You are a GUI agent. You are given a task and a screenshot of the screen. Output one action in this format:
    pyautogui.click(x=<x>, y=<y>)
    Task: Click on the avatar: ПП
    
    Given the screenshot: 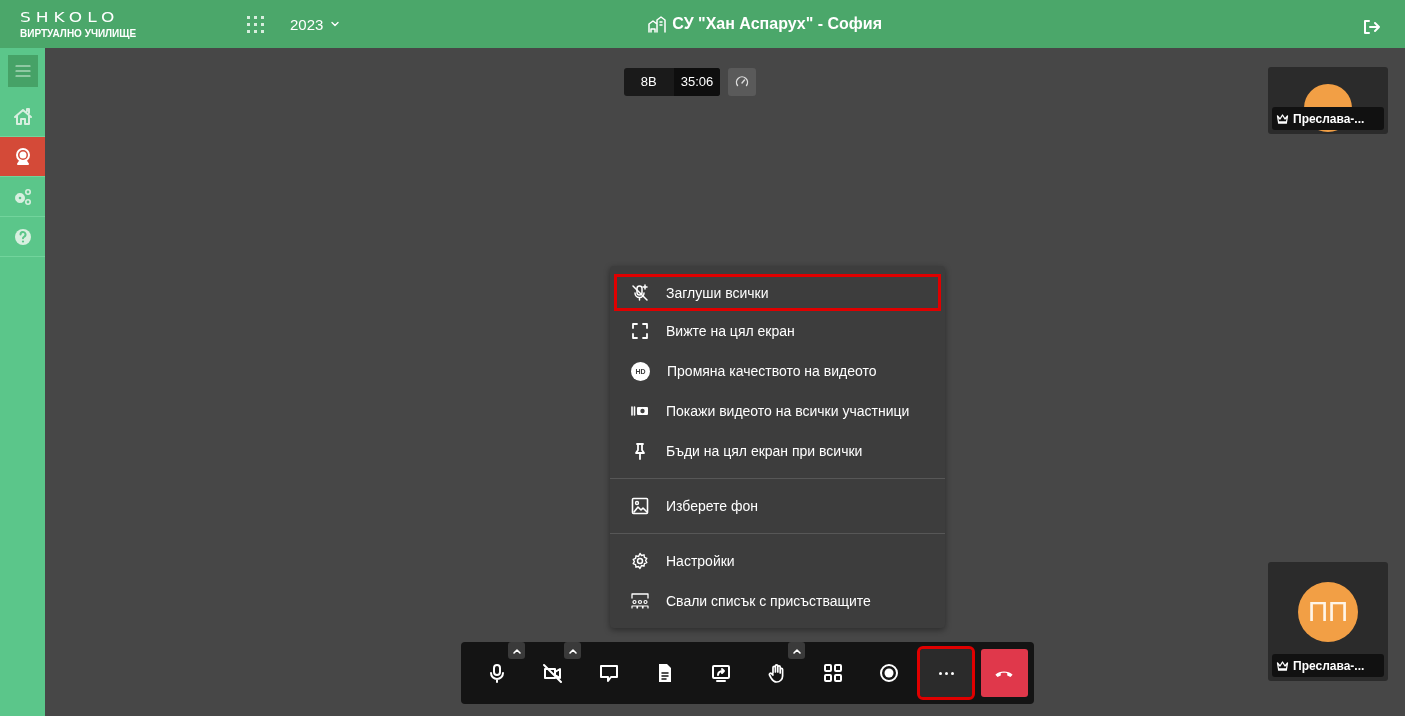 What is the action you would take?
    pyautogui.click(x=1328, y=612)
    